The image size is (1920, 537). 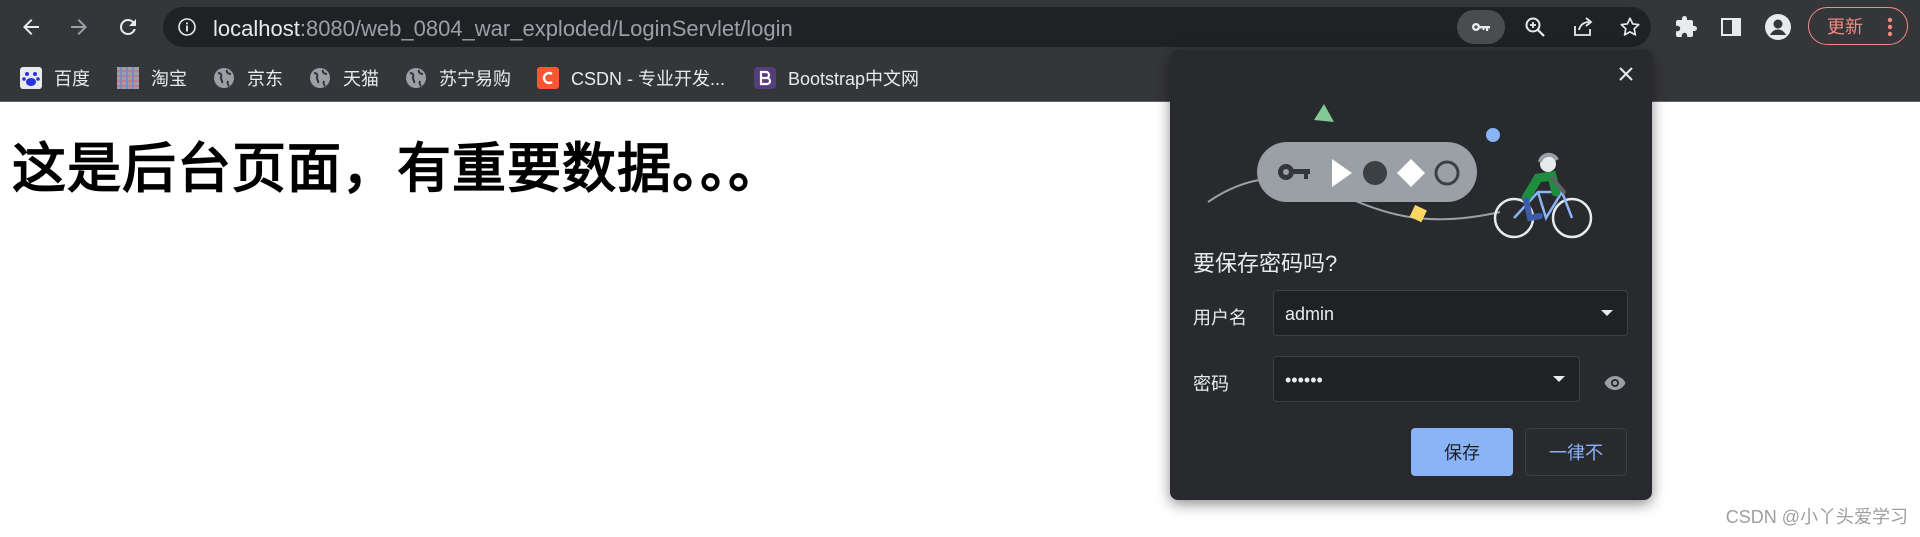 I want to click on close-button, so click(x=1626, y=74).